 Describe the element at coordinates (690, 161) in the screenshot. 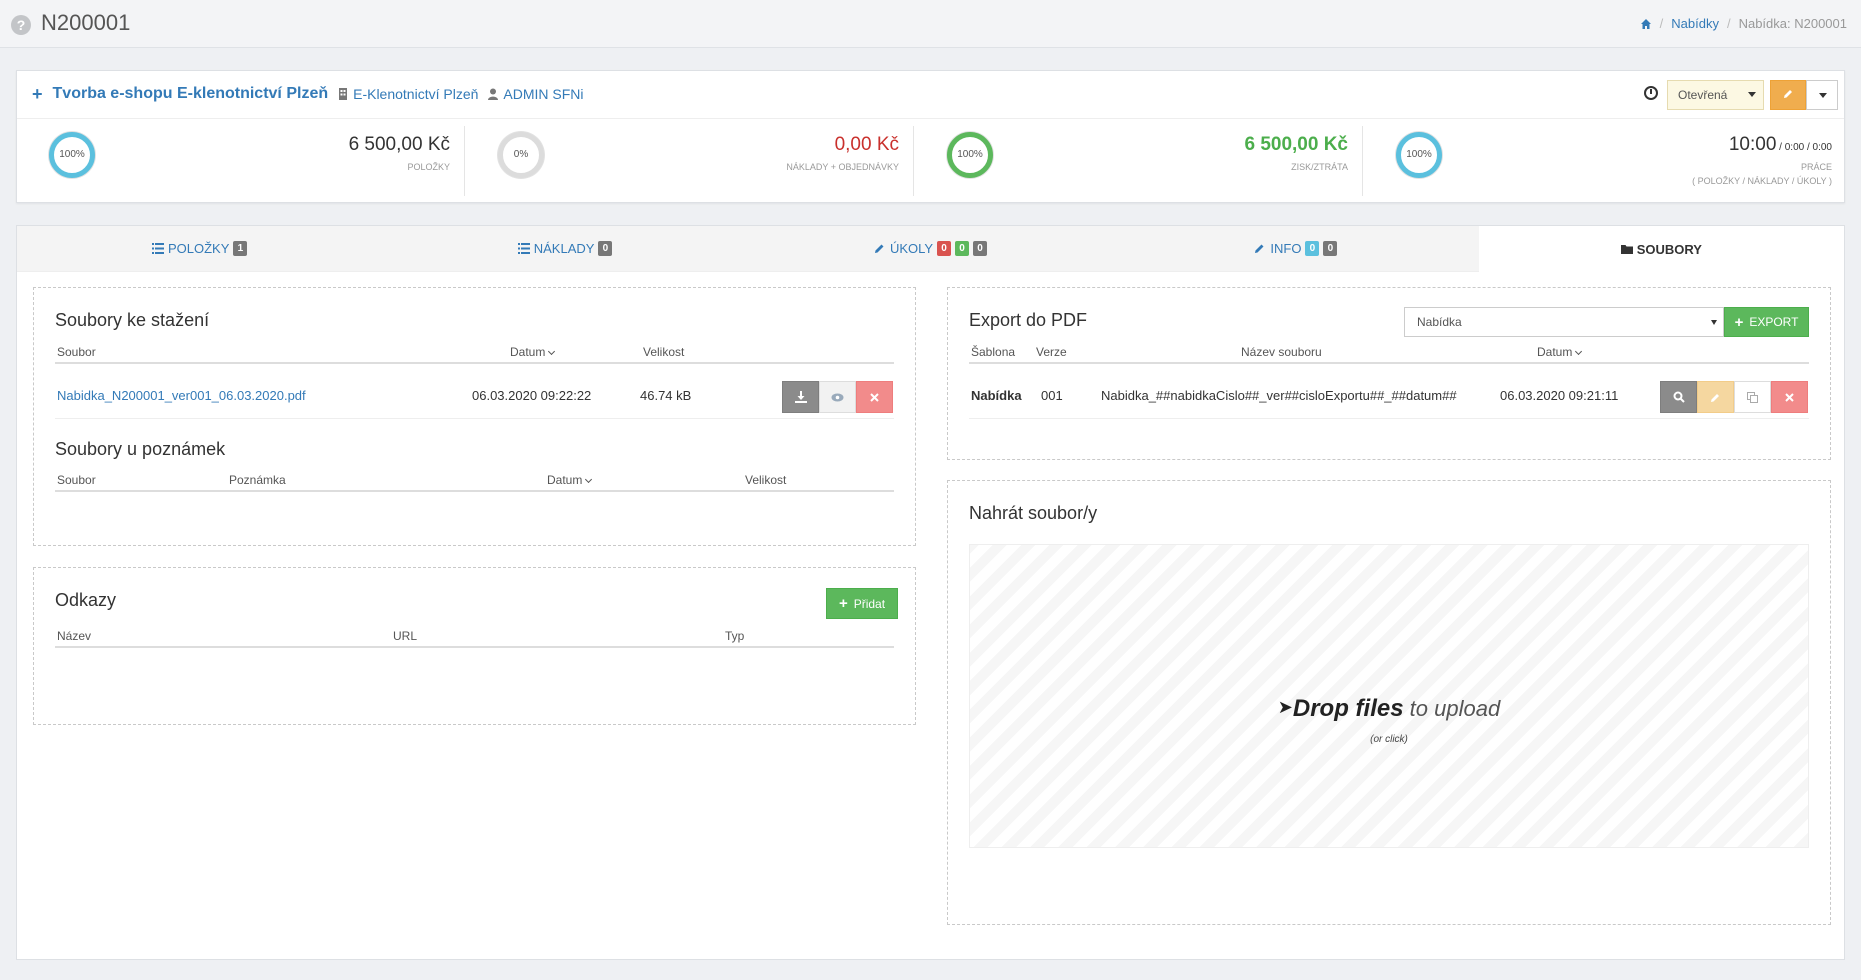

I see `stat-naklady: 0% 0,00 Kč NÁKLADY + OBJEDNÁVKY` at that location.